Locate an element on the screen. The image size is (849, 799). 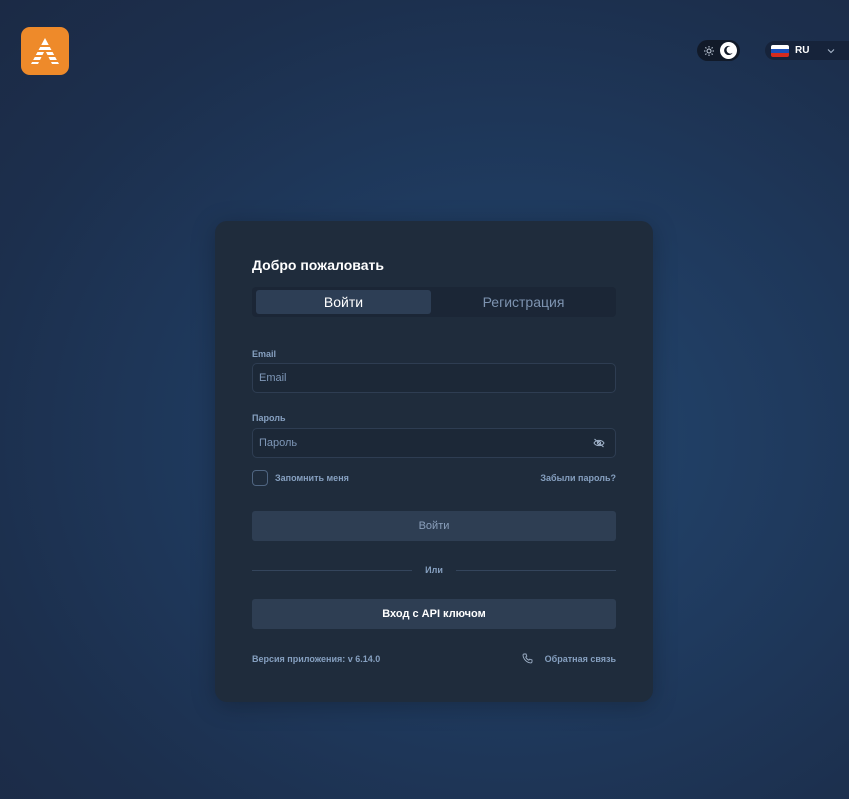
tab-register: Регистрация is located at coordinates (523, 302).